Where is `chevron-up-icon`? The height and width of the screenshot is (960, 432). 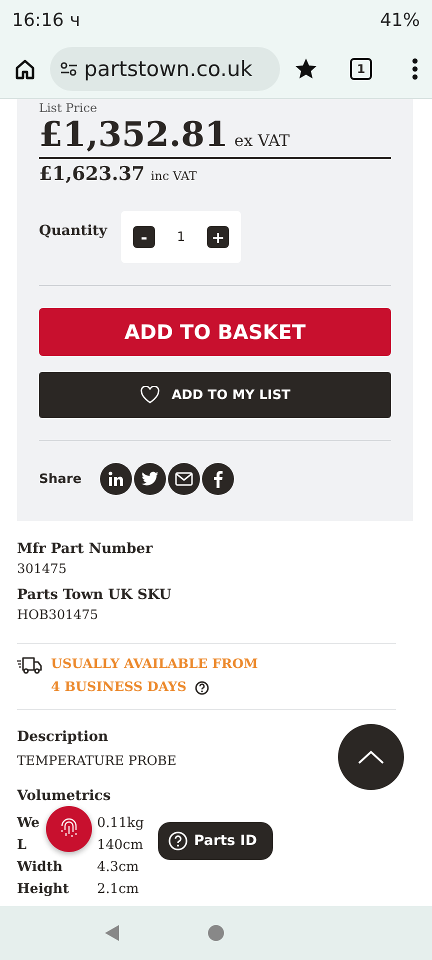
chevron-up-icon is located at coordinates (371, 757).